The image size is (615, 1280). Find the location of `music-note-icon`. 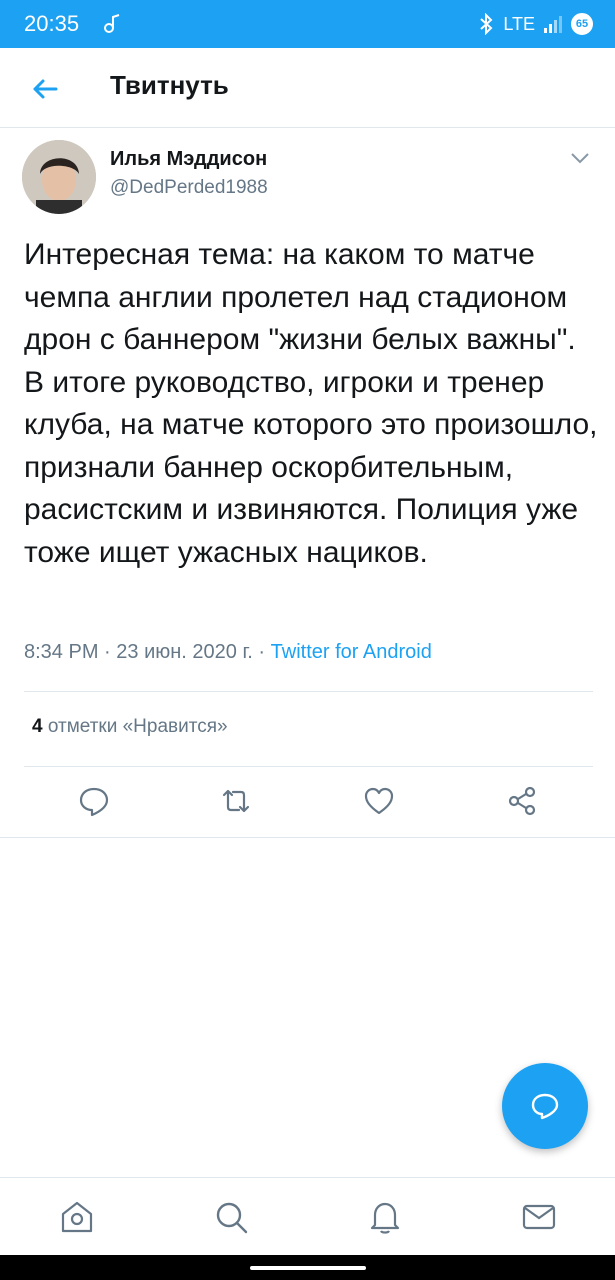

music-note-icon is located at coordinates (112, 23).